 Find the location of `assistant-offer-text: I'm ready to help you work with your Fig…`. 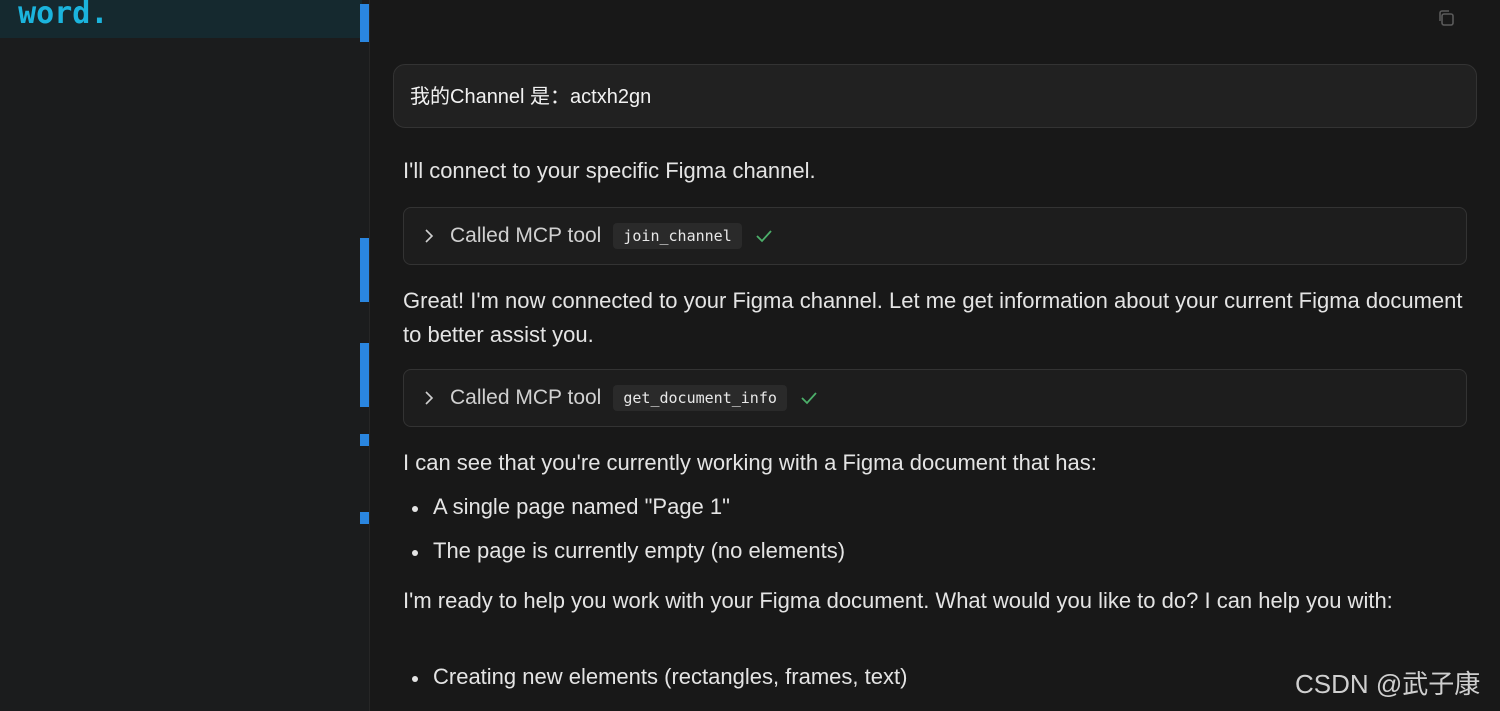

assistant-offer-text: I'm ready to help you work with your Fig… is located at coordinates (898, 600).